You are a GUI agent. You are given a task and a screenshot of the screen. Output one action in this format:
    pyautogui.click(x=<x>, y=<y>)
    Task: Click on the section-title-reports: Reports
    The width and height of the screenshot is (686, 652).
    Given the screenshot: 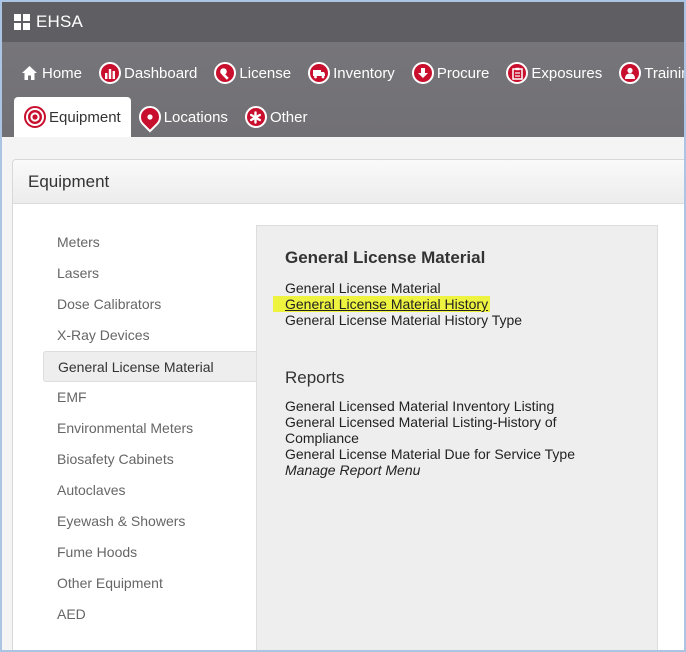 What is the action you would take?
    pyautogui.click(x=315, y=377)
    